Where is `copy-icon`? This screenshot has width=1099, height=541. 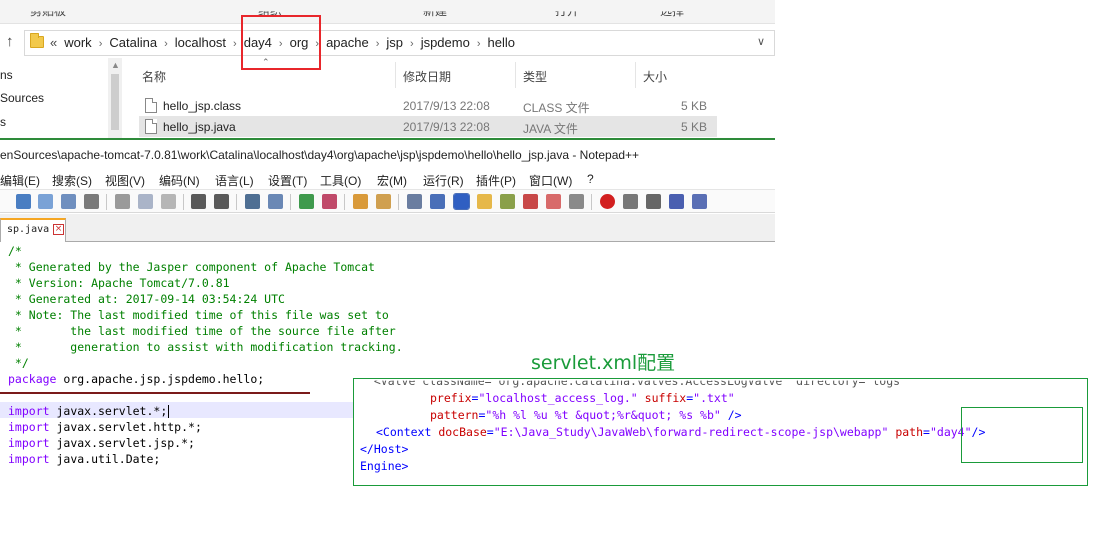
copy-icon is located at coordinates (145, 201).